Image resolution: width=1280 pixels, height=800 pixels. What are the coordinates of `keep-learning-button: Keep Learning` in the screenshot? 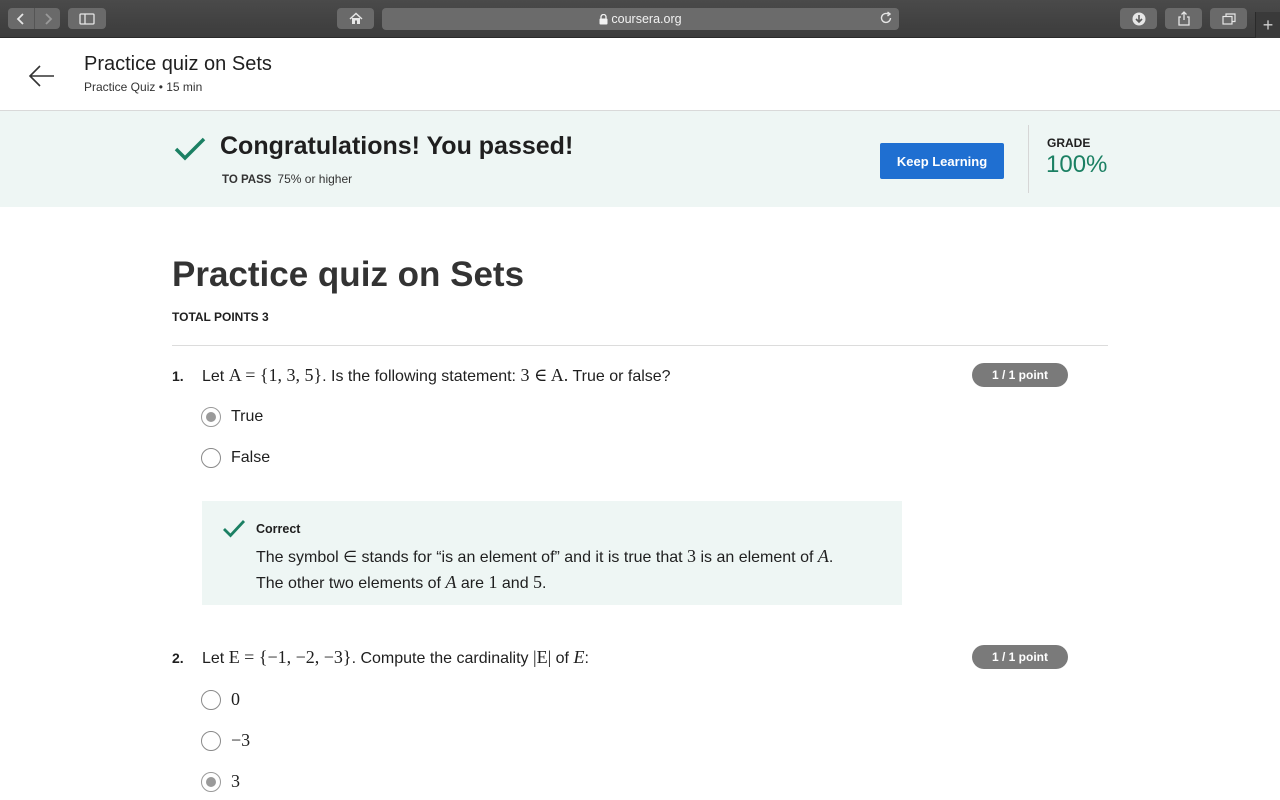 It's located at (942, 161).